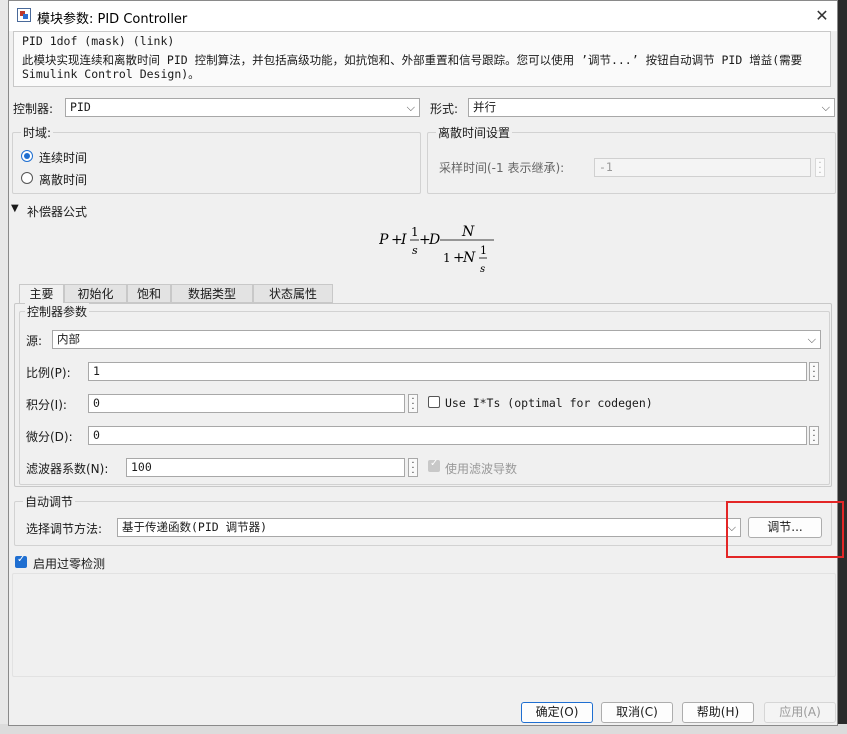 The image size is (847, 734). What do you see at coordinates (64, 529) in the screenshot?
I see `tuning-method-label: 选择调节方法:` at bounding box center [64, 529].